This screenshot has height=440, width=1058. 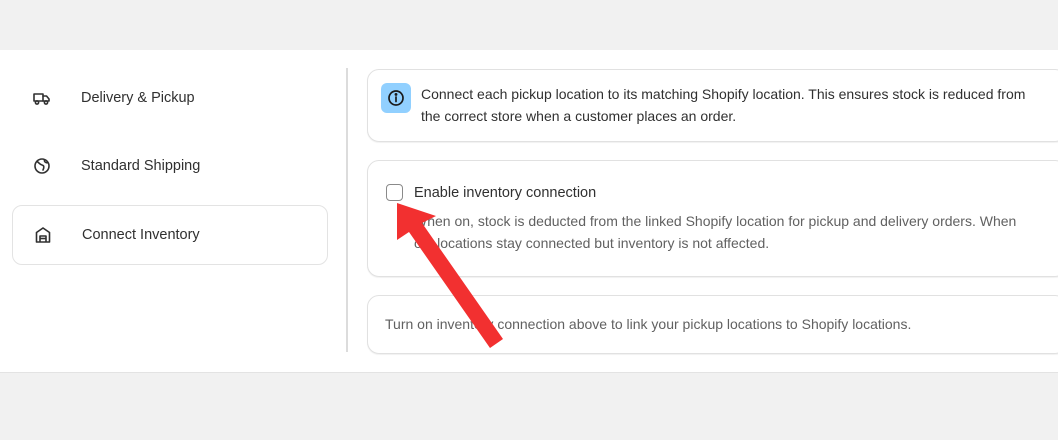 I want to click on top-bar, so click(x=529, y=25).